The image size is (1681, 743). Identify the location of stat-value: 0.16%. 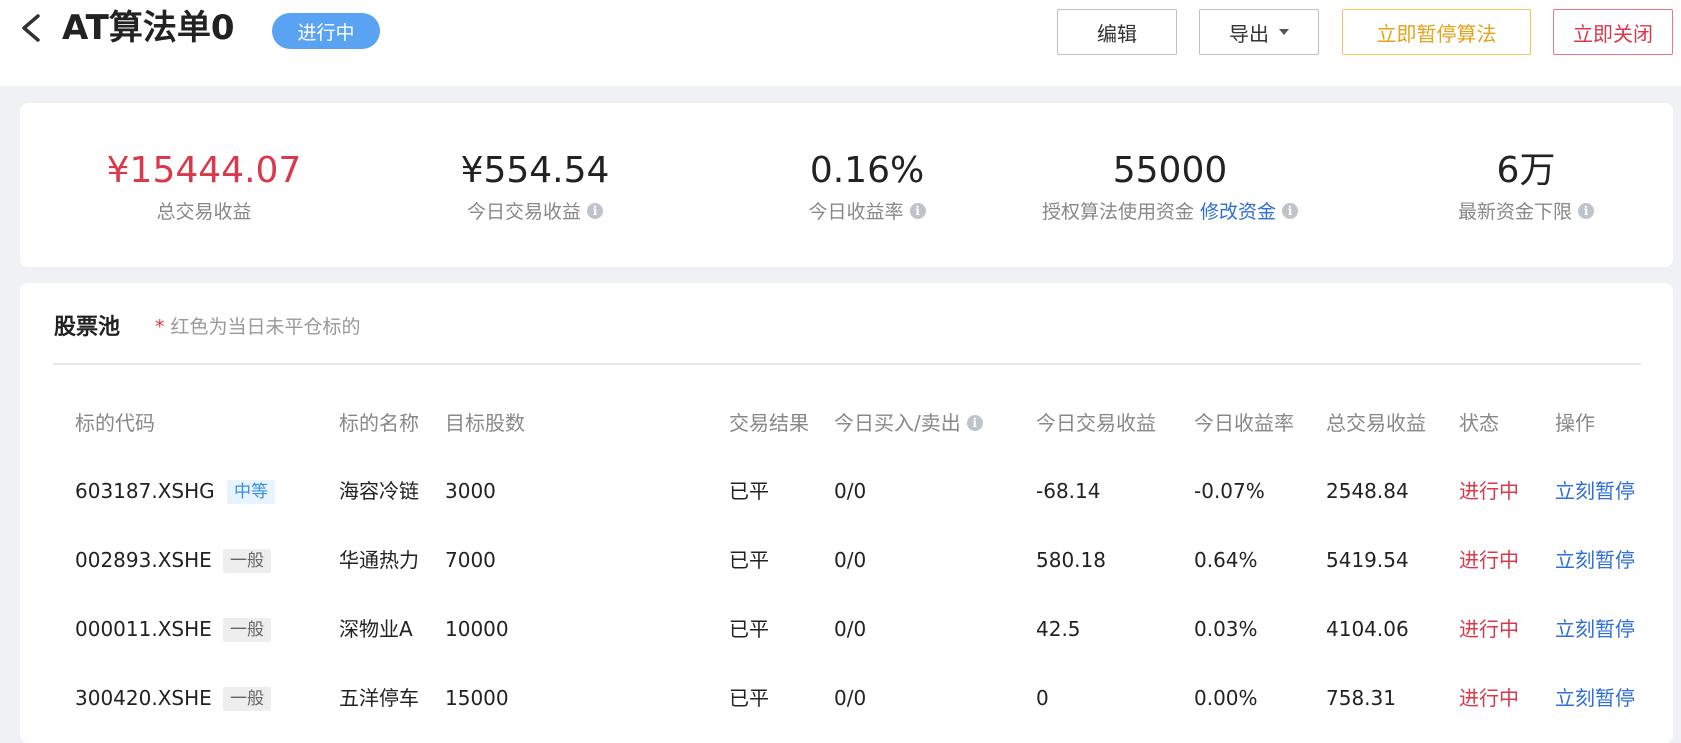
(867, 170).